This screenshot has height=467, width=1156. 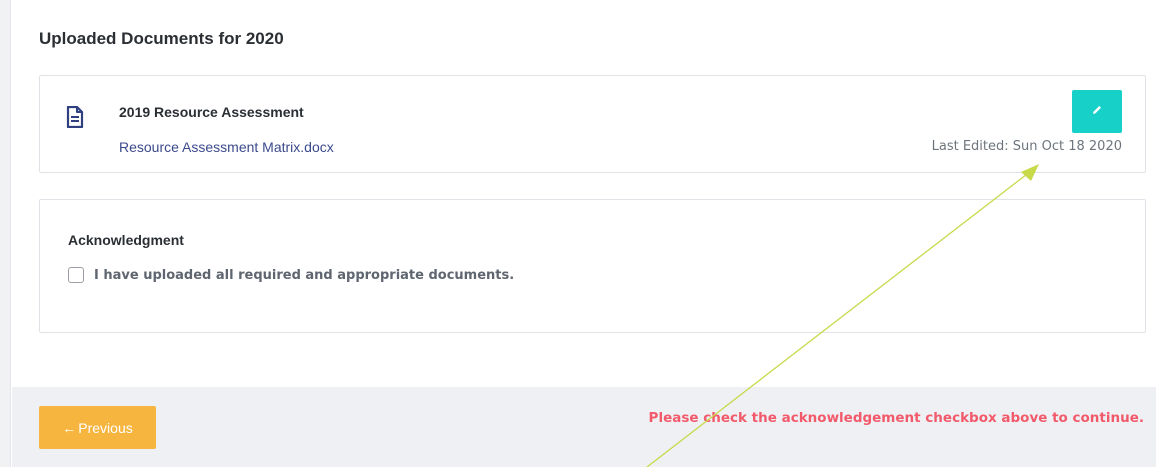 What do you see at coordinates (105, 427) in the screenshot?
I see `previous-button-label: Previous` at bounding box center [105, 427].